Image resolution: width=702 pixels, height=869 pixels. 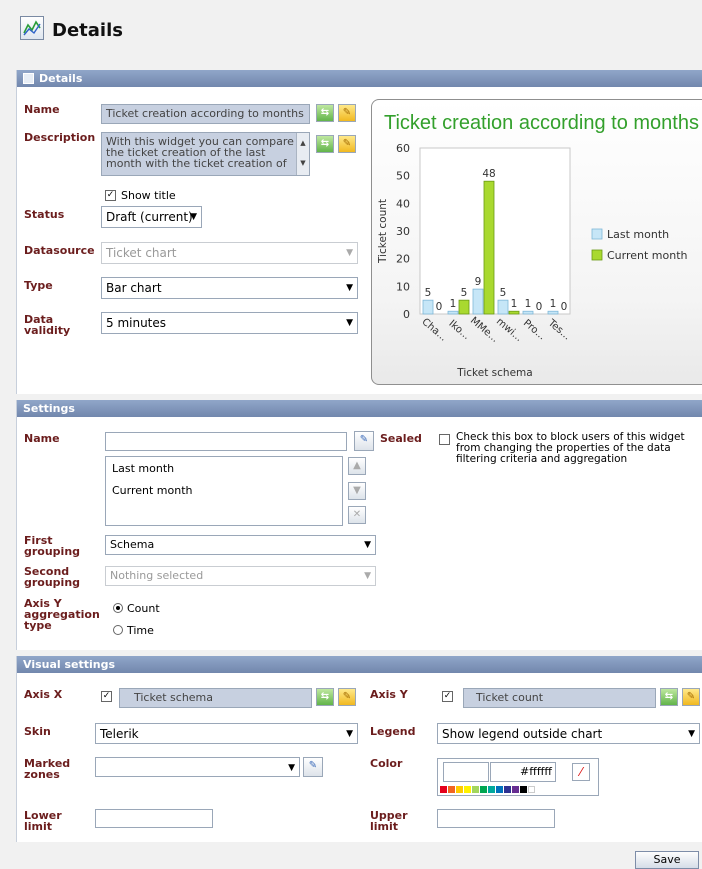 I want to click on axis-y-label: Axis Y, so click(x=389, y=694).